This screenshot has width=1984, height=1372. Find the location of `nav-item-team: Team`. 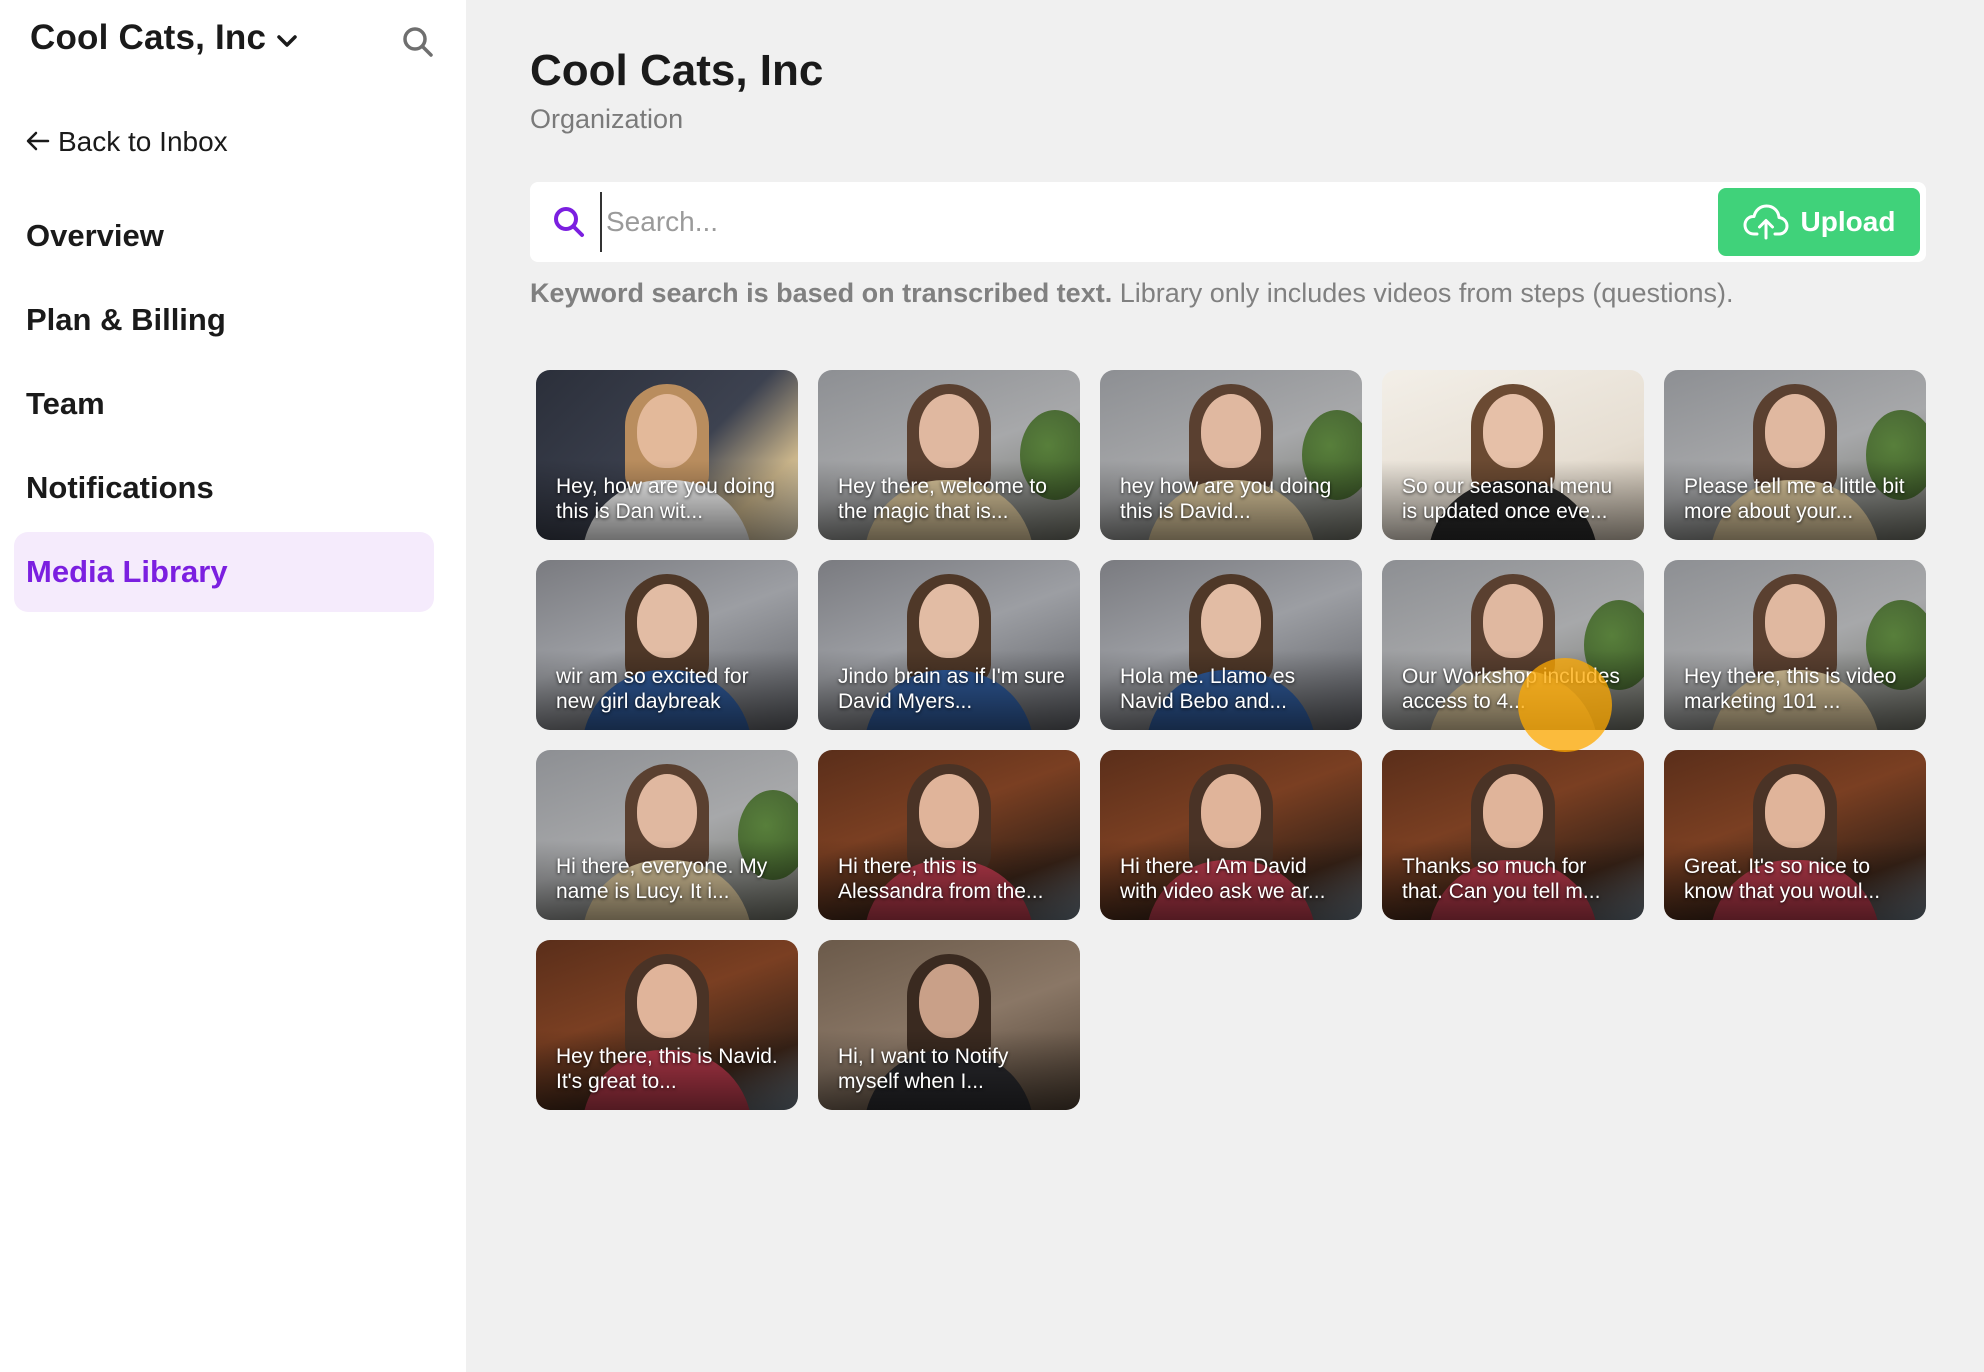

nav-item-team: Team is located at coordinates (224, 404).